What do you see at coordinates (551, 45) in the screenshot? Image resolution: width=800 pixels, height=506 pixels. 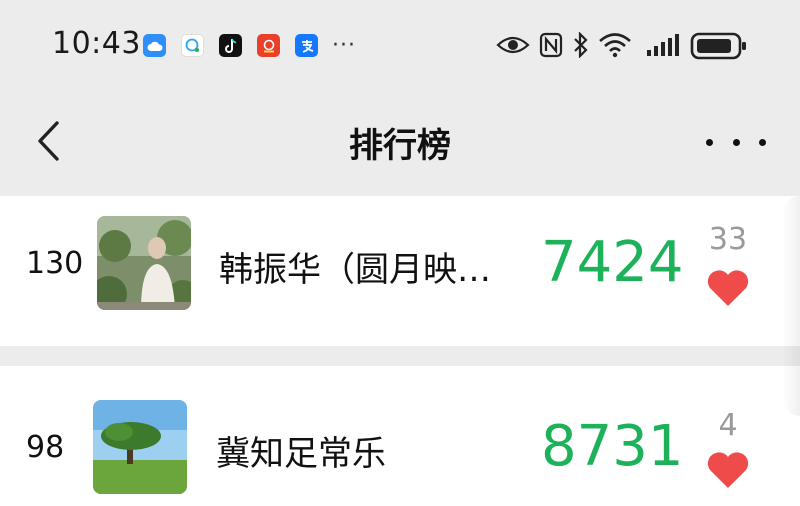 I see `nfc-icon` at bounding box center [551, 45].